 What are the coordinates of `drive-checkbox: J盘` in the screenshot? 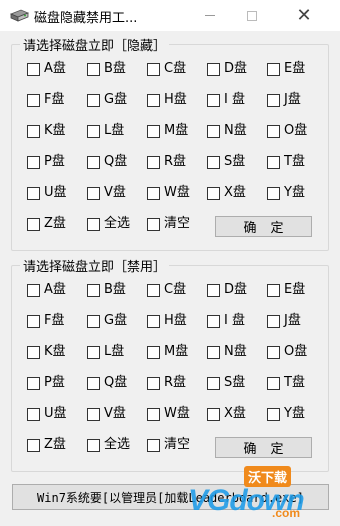 It's located at (284, 321).